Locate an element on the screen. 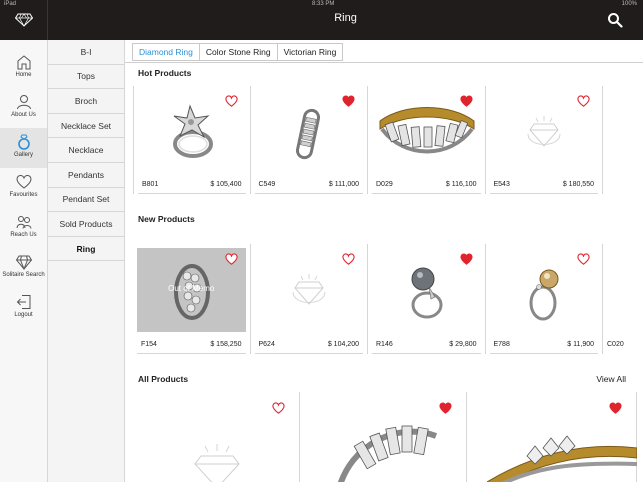  logout-icon is located at coordinates (23, 302).